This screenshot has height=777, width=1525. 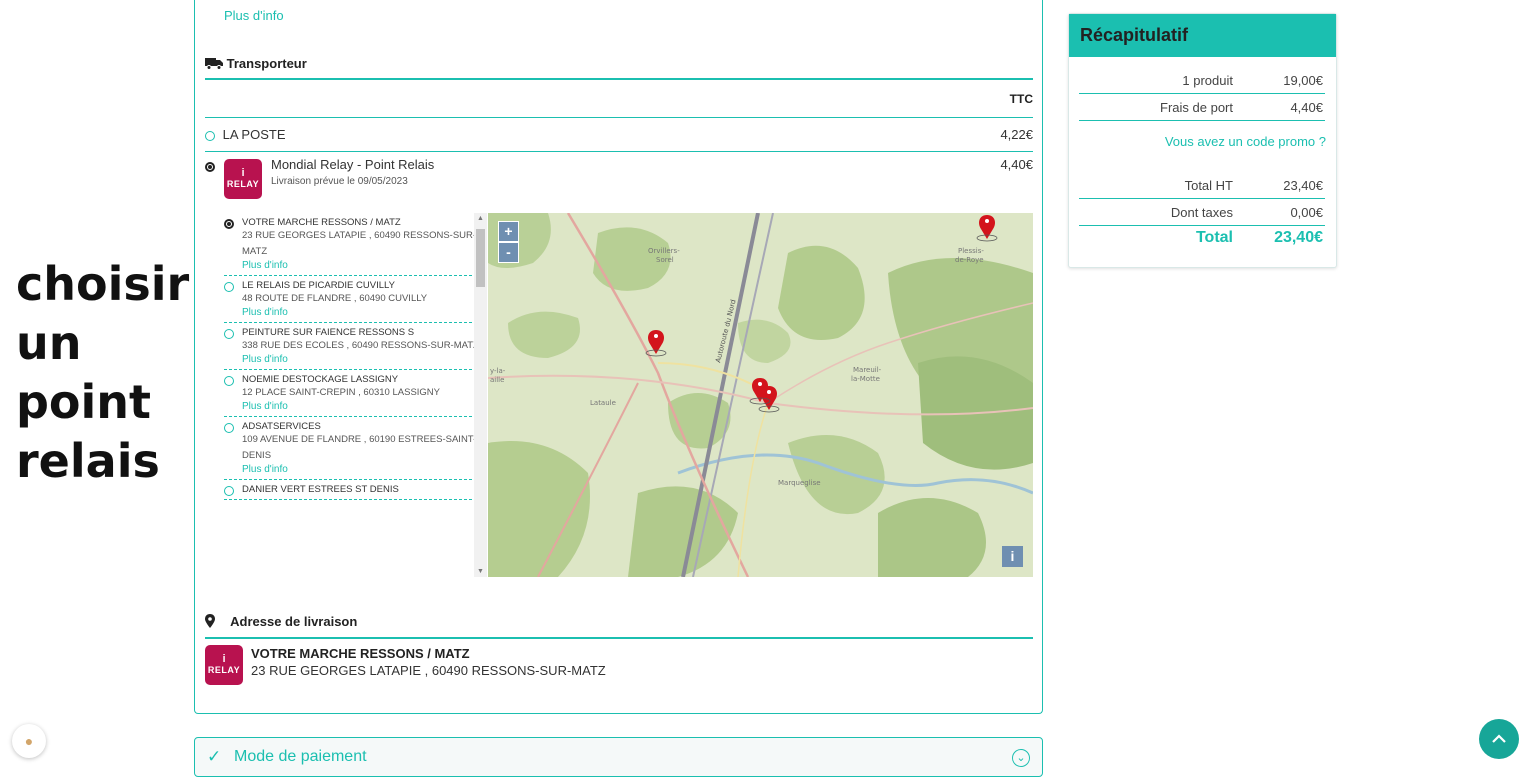 I want to click on relay-point-item: DANIER VERT ESTREES ST DENIS, so click(x=355, y=490).